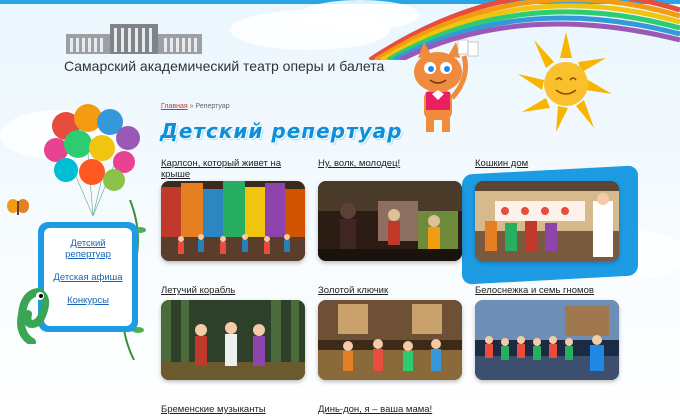 Image resolution: width=680 pixels, height=420 pixels. I want to click on nav-item-contests: Конкурсы, so click(88, 300).